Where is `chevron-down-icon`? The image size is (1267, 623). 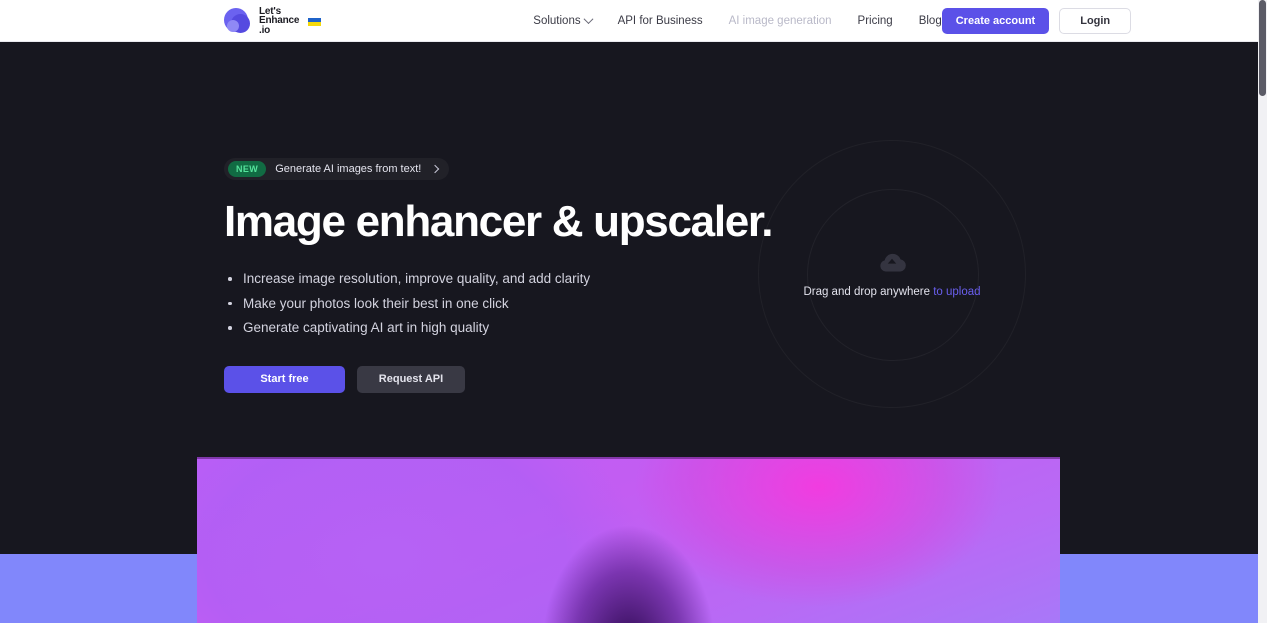 chevron-down-icon is located at coordinates (588, 19).